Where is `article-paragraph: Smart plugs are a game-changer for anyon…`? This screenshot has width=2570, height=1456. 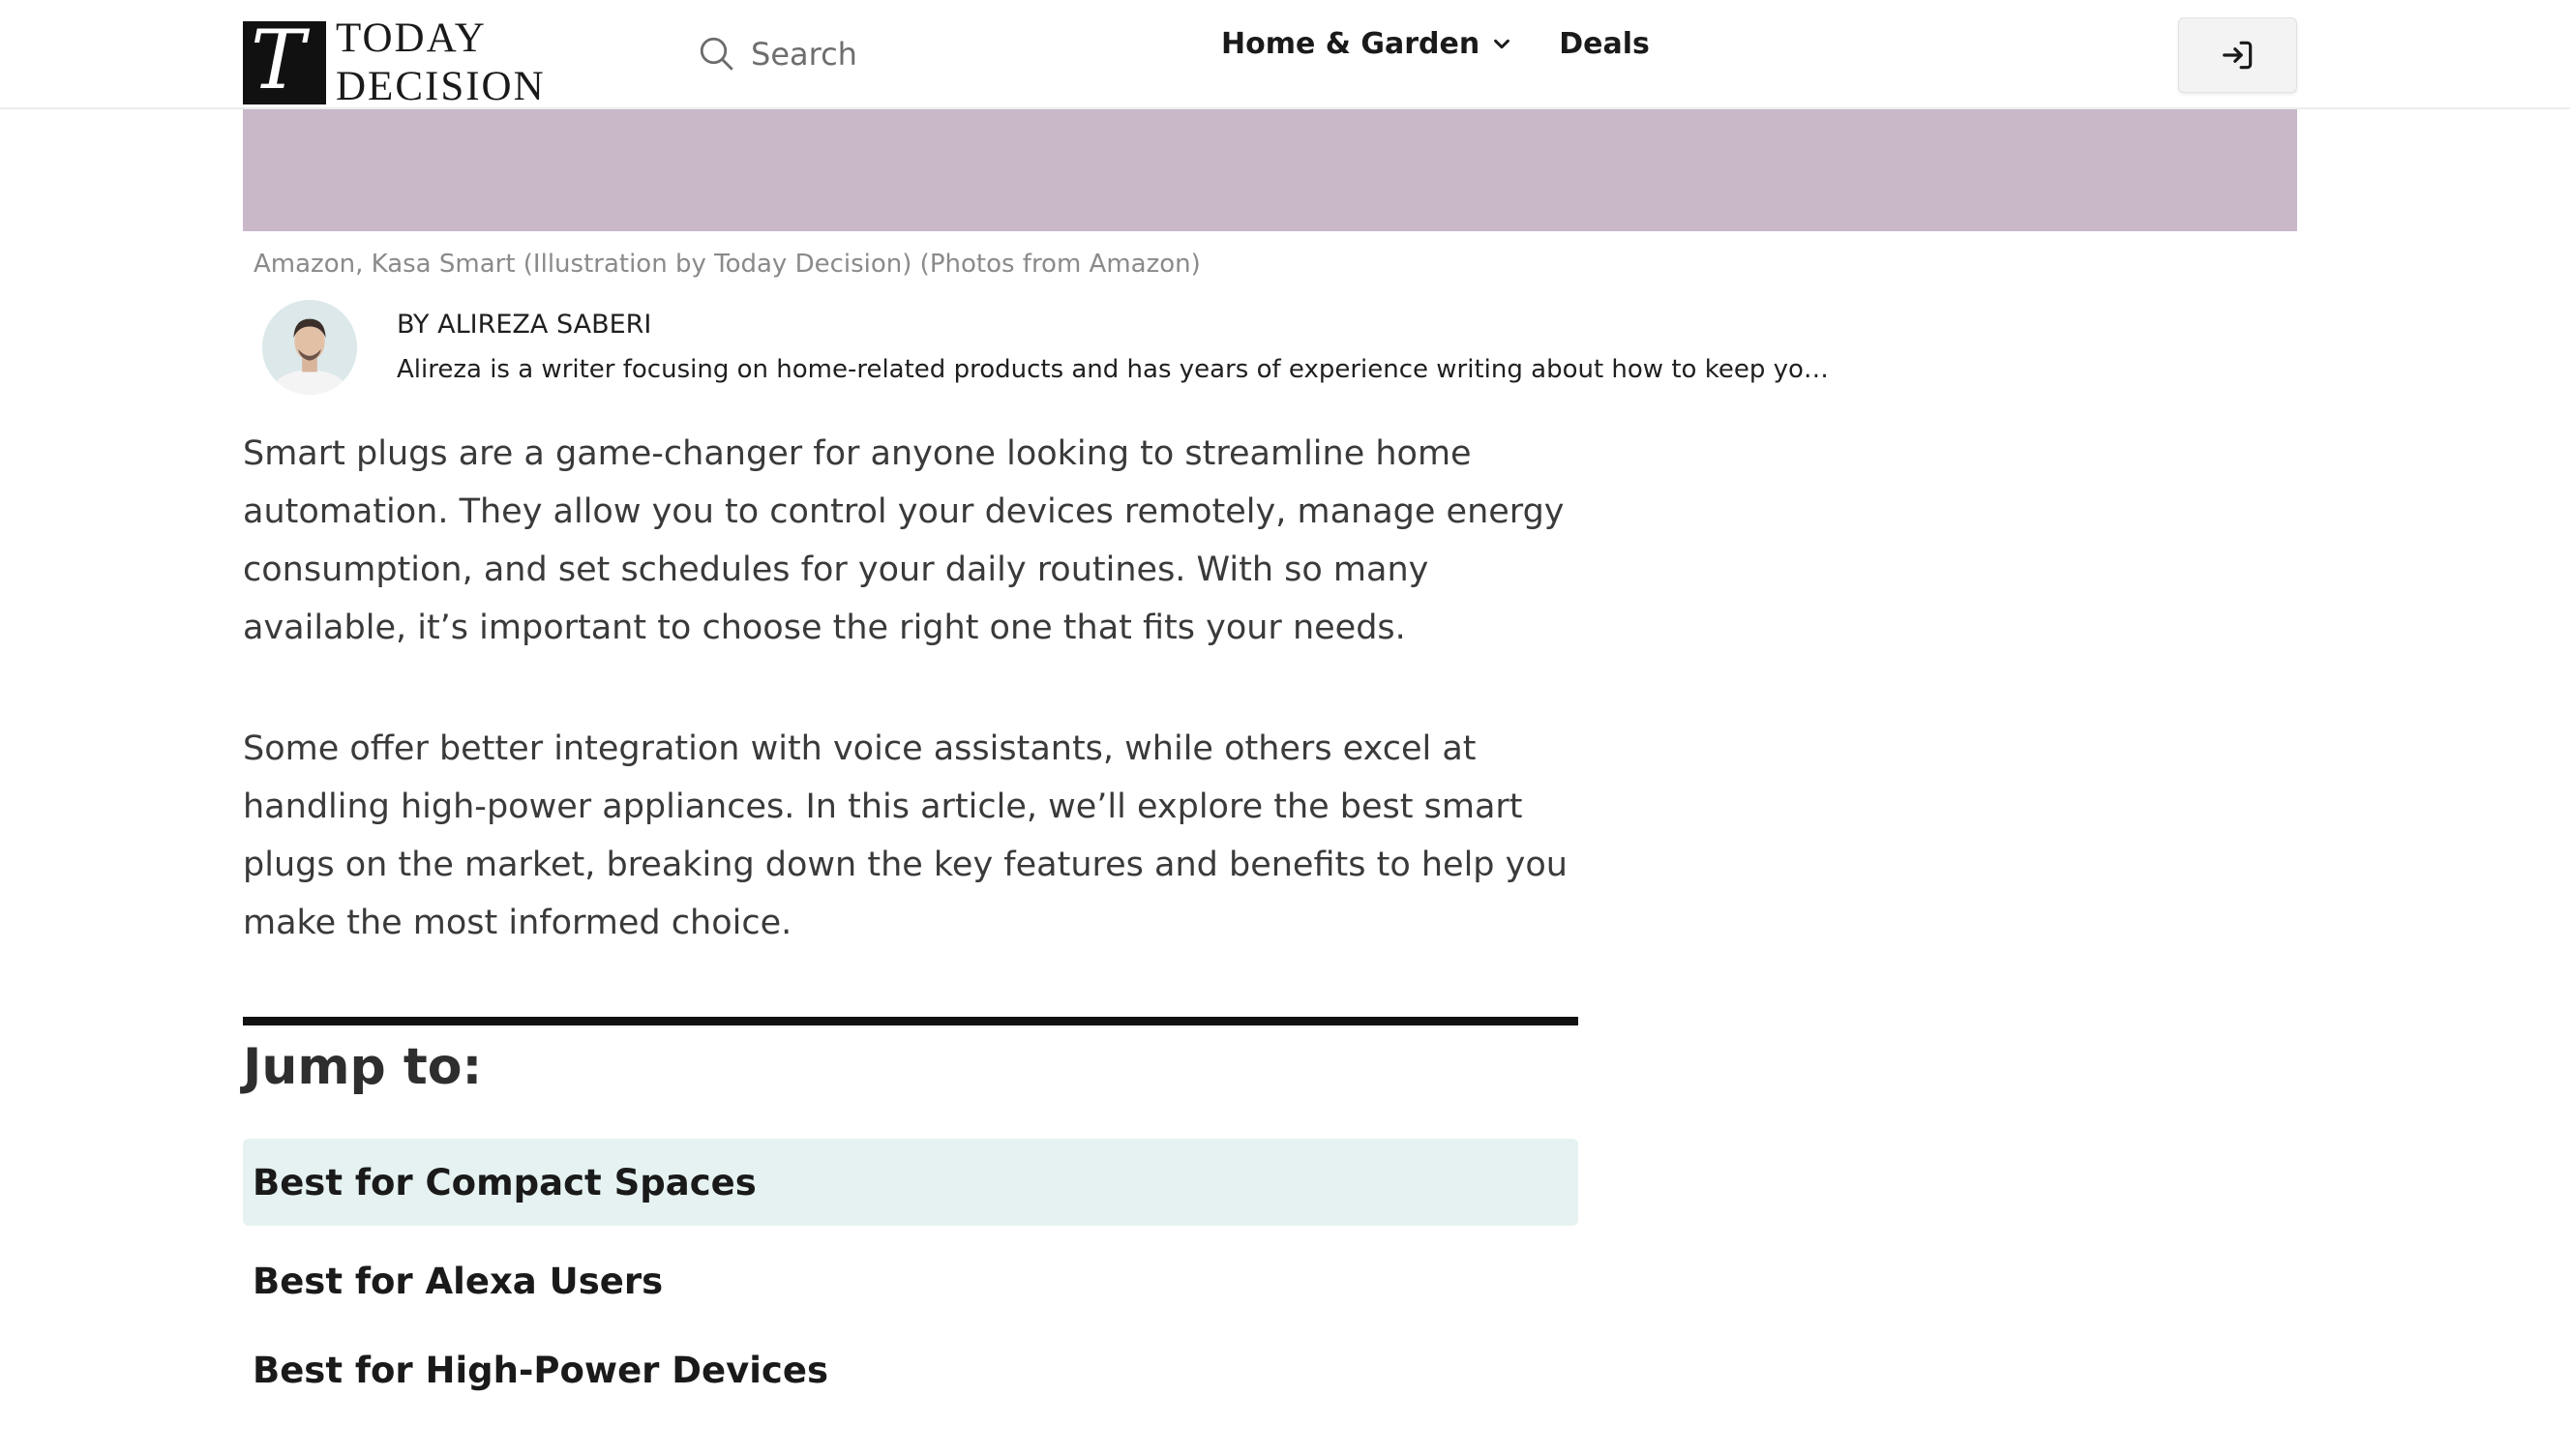
article-paragraph: Smart plugs are a game-changer for anyon… is located at coordinates (904, 541).